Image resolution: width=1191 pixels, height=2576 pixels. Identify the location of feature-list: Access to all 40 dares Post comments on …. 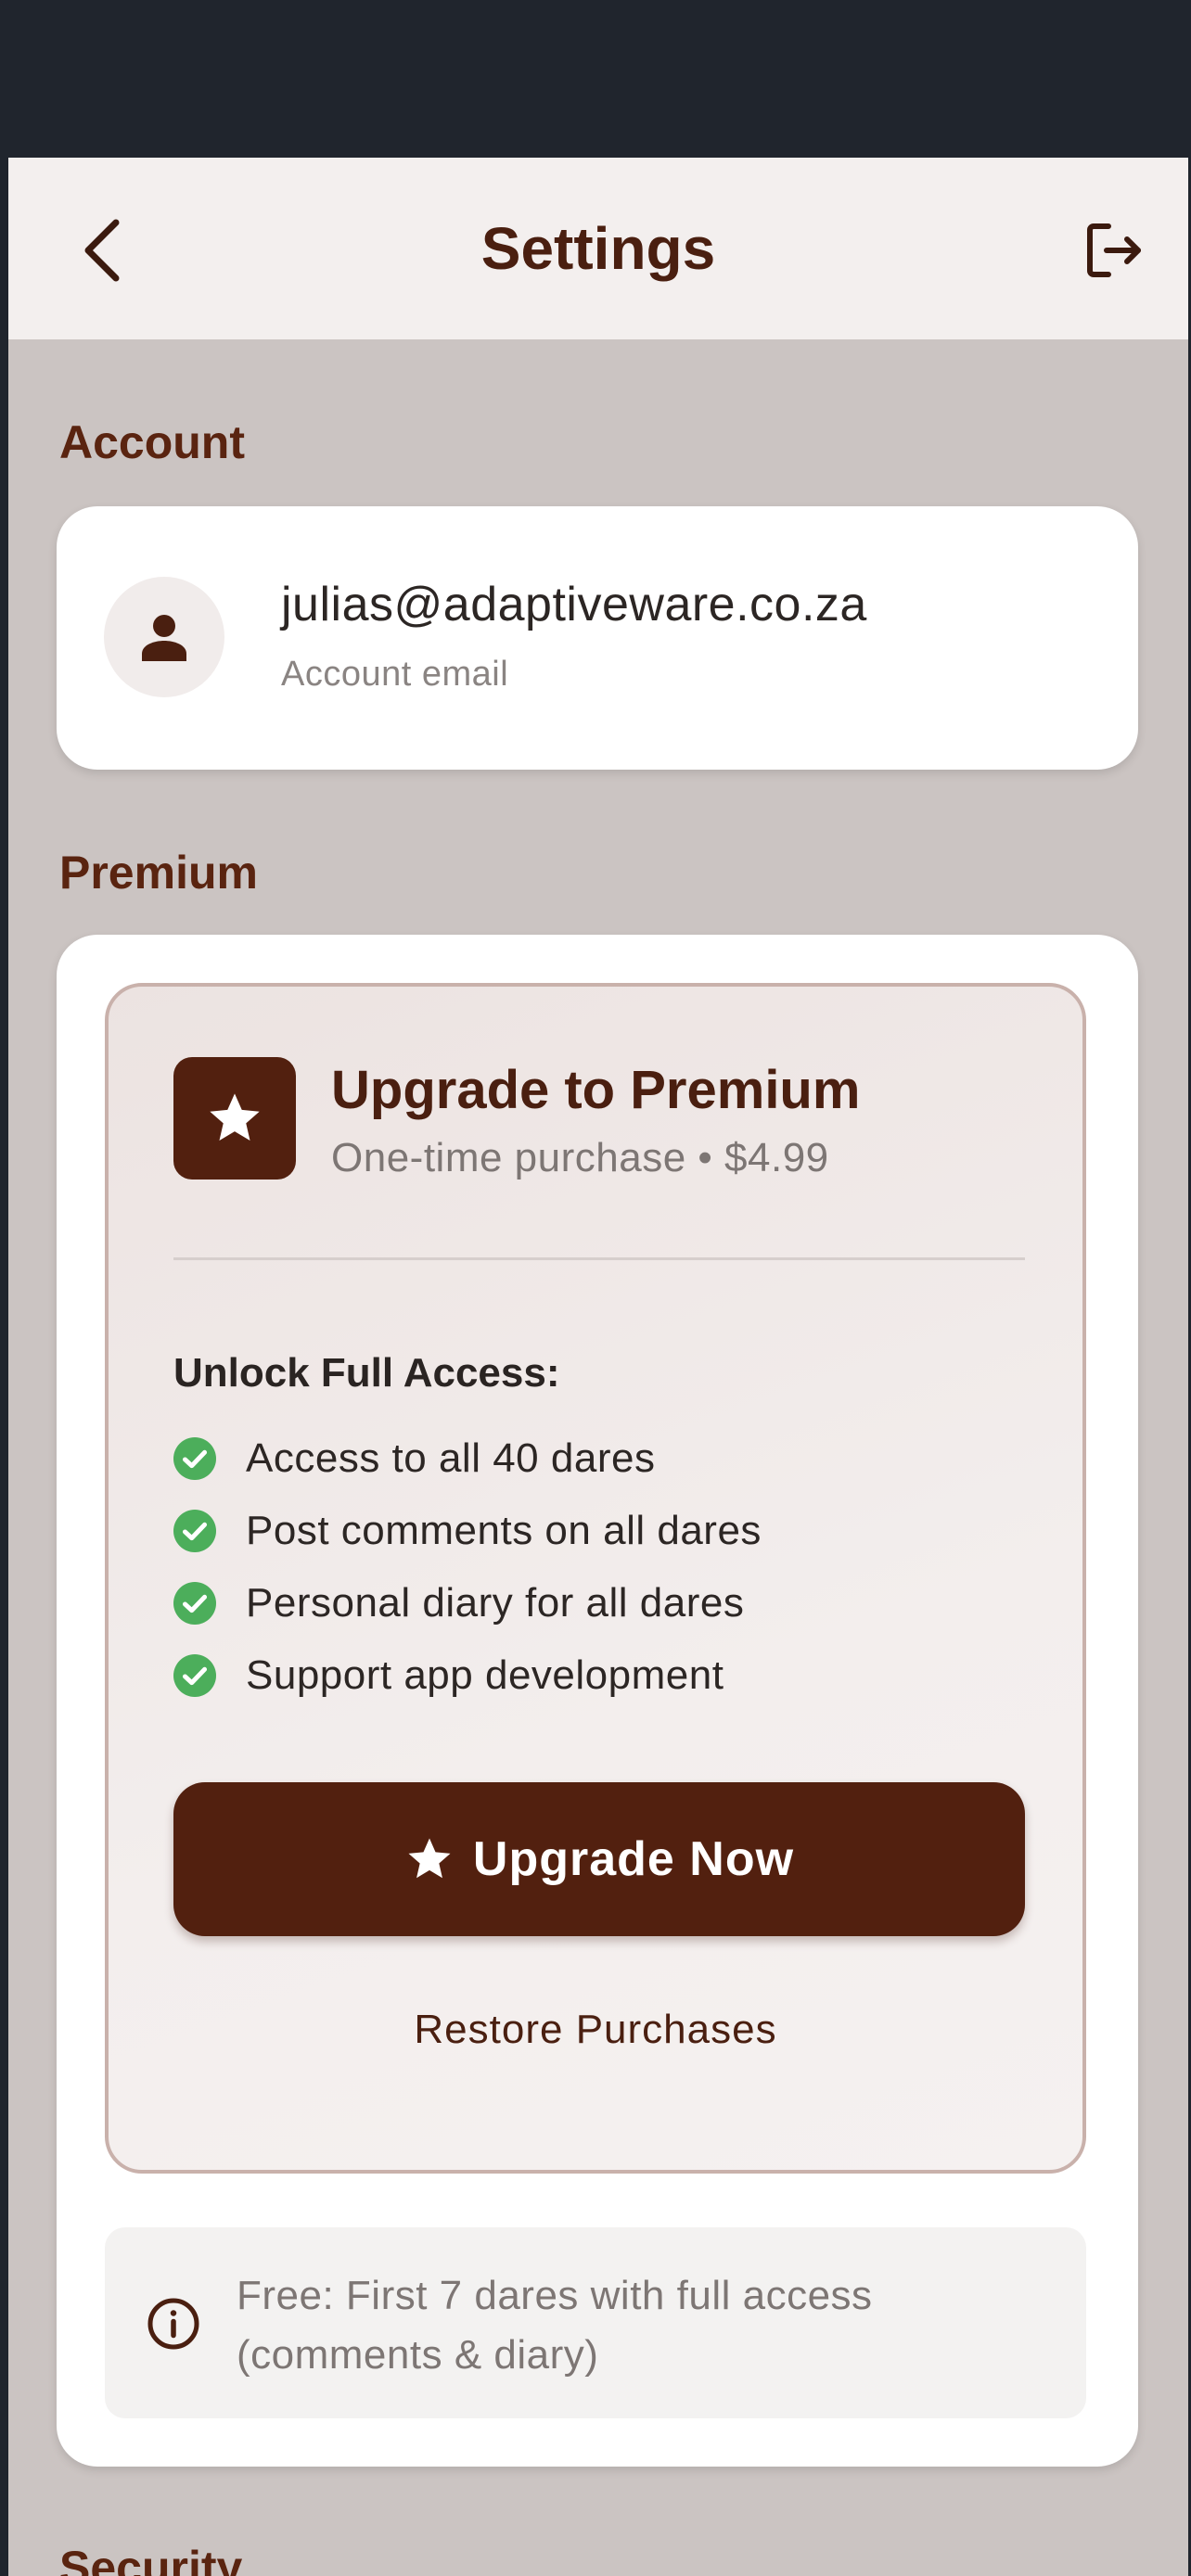
(467, 1567).